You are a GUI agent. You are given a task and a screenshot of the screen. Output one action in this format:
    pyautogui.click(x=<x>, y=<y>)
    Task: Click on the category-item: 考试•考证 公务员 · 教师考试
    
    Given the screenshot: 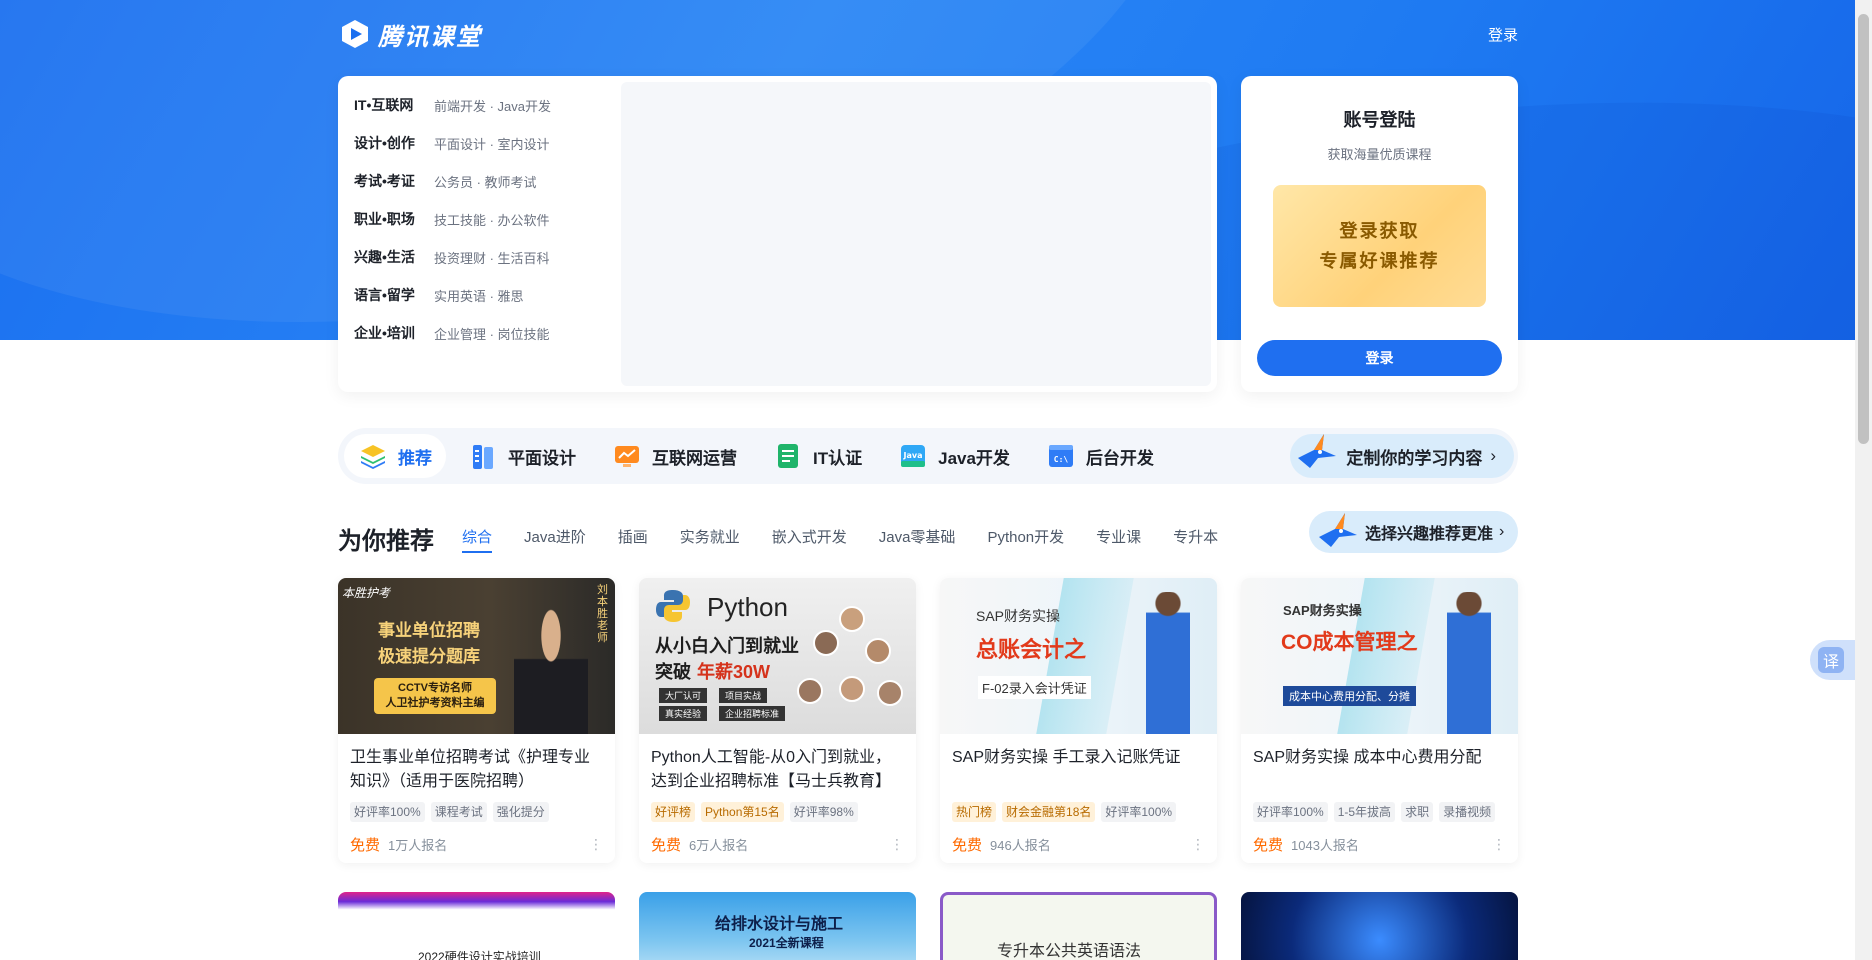 What is the action you would take?
    pyautogui.click(x=484, y=181)
    